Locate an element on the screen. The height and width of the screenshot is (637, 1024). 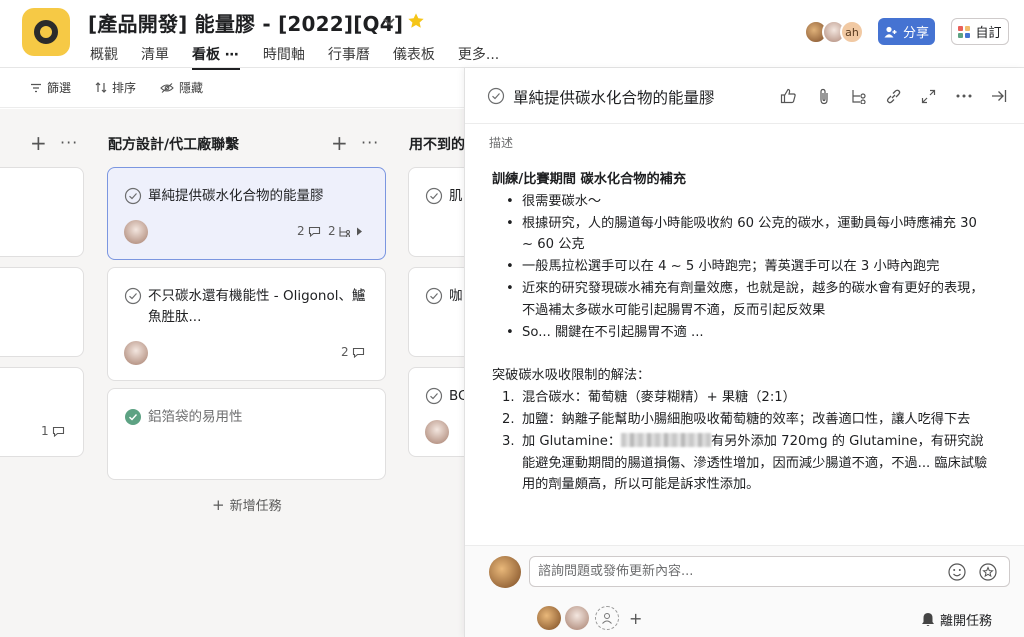
fullscreen-button is located at coordinates (928, 96).